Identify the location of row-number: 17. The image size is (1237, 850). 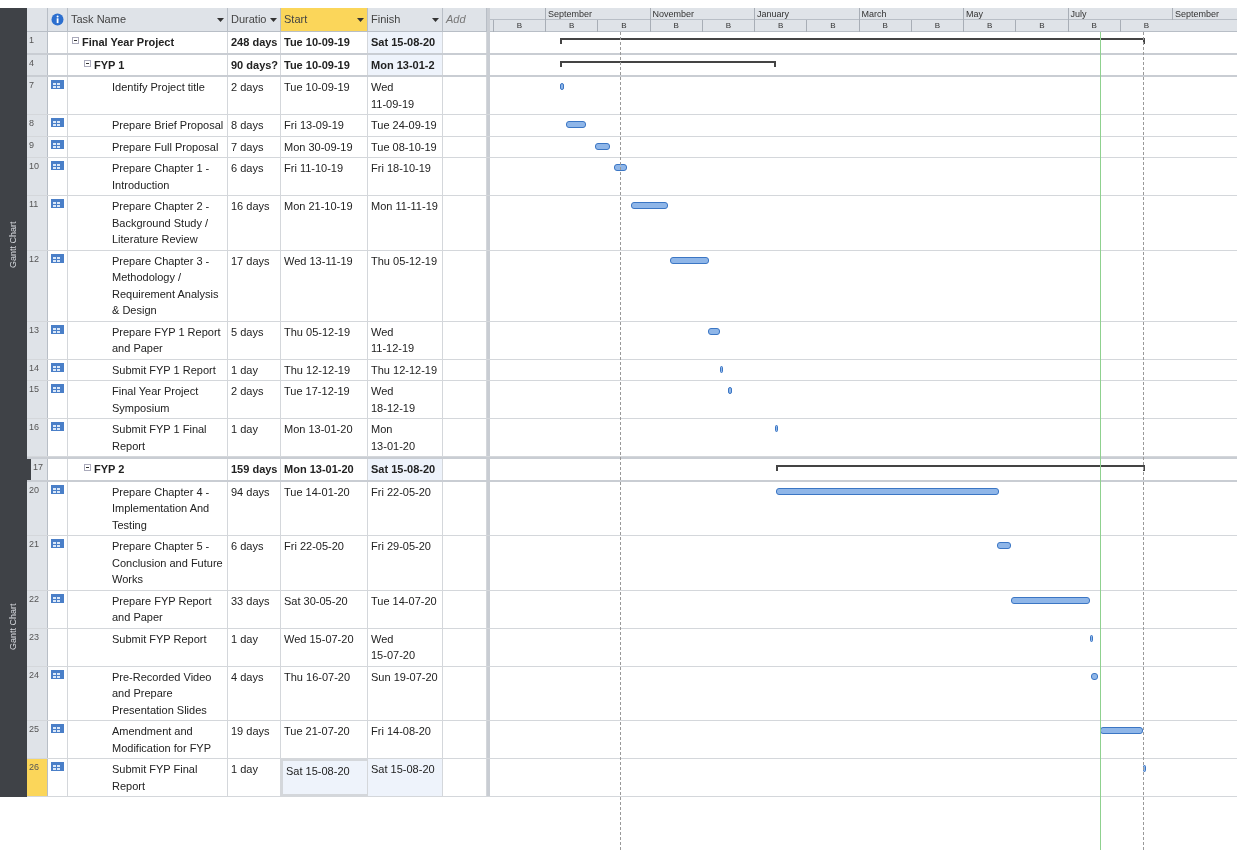
(37, 469).